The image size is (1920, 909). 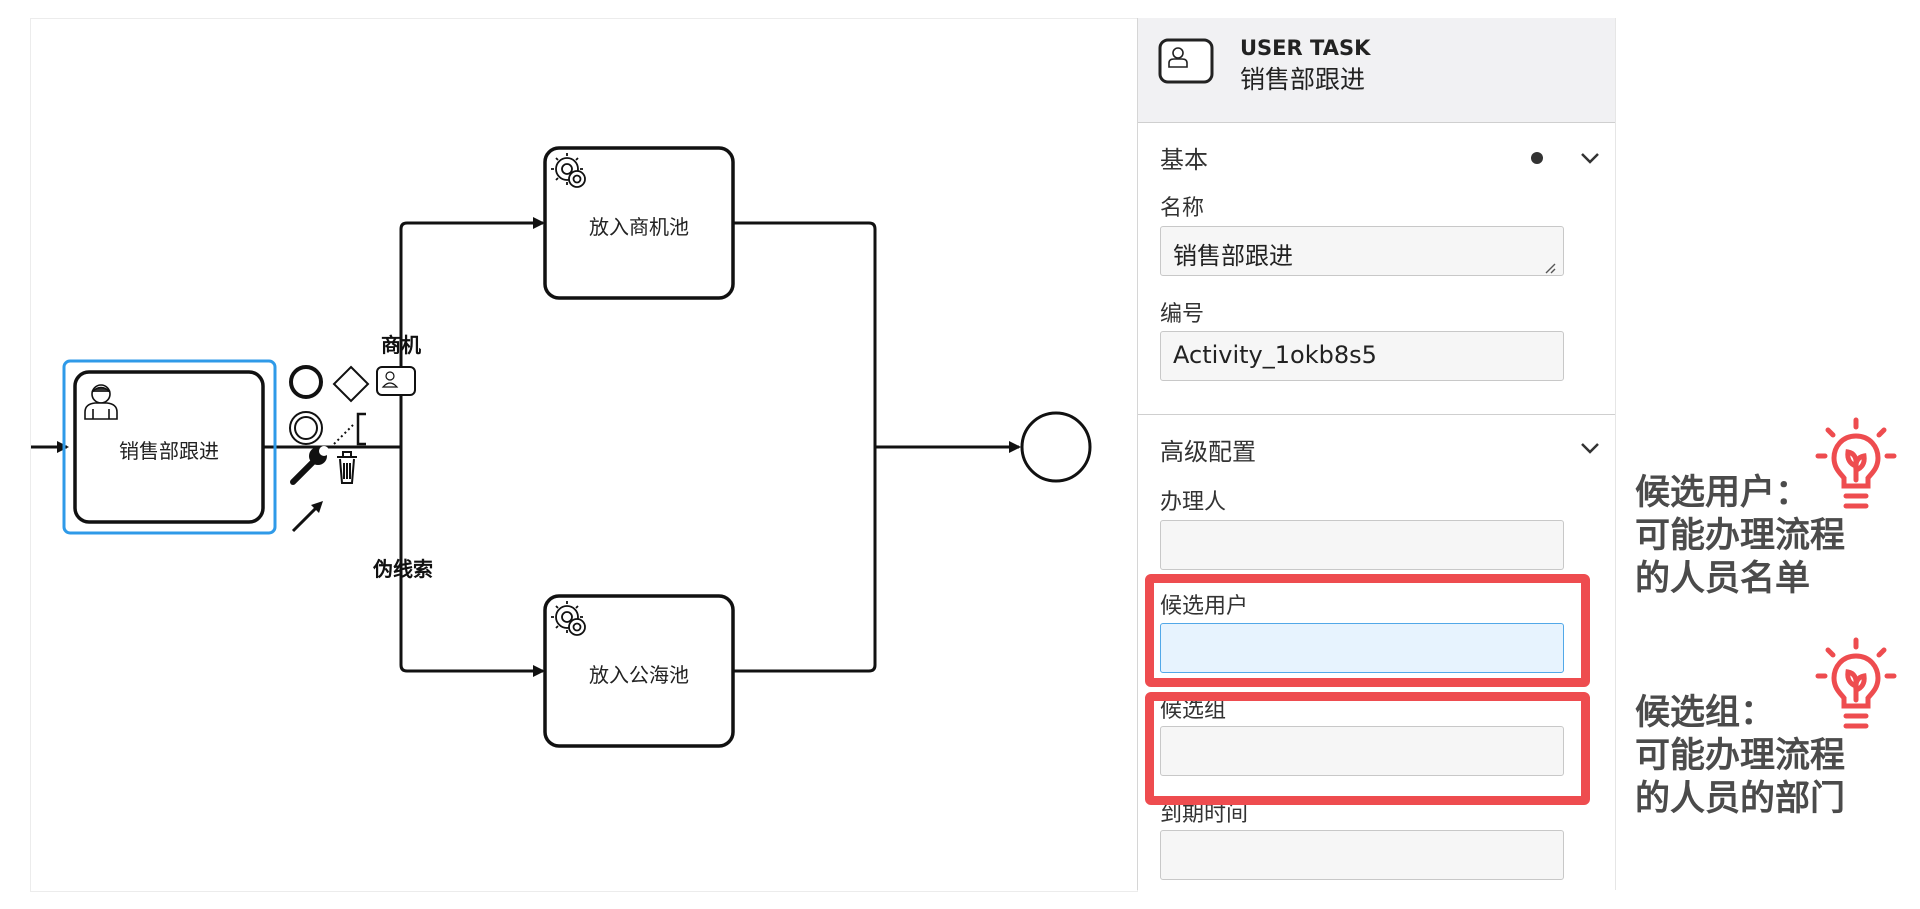 What do you see at coordinates (472, 332) in the screenshot?
I see `flow-to-business-pool` at bounding box center [472, 332].